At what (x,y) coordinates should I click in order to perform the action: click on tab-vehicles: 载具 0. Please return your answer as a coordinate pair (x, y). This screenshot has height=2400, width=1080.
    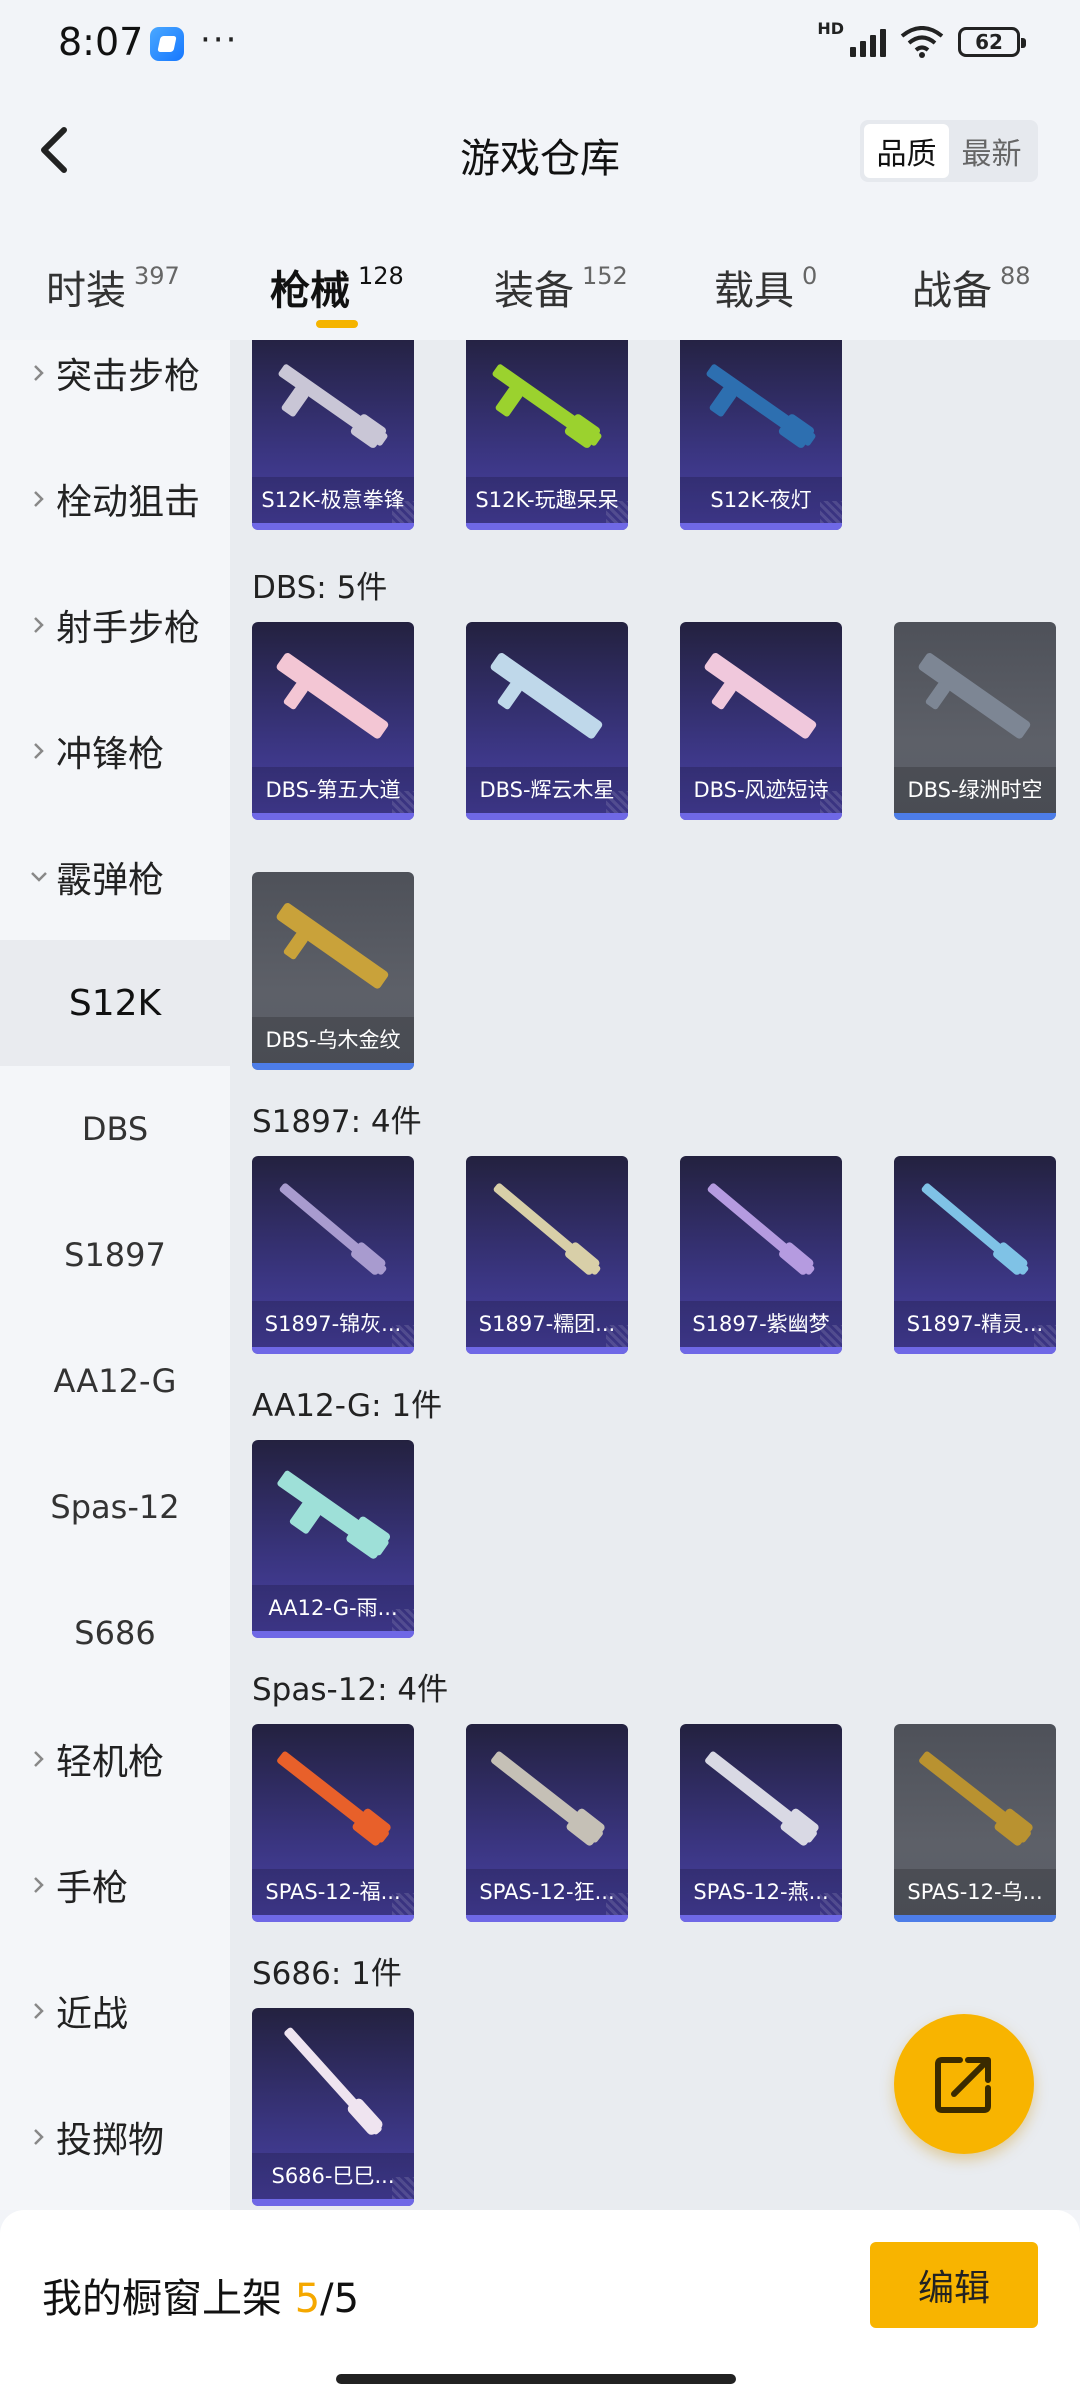
    Looking at the image, I should click on (765, 287).